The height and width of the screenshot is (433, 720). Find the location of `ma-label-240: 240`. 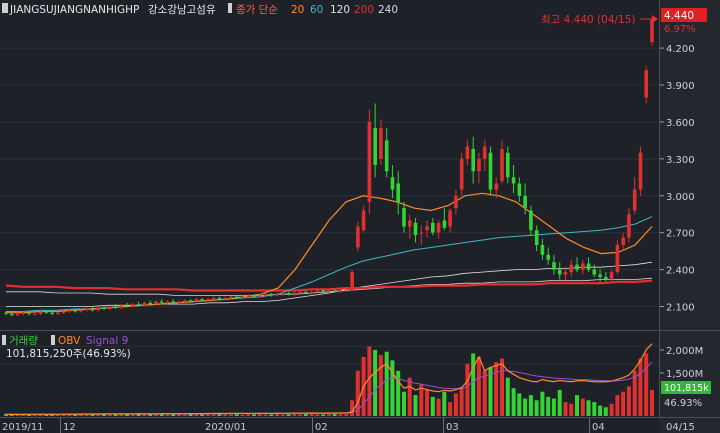

ma-label-240: 240 is located at coordinates (388, 10).